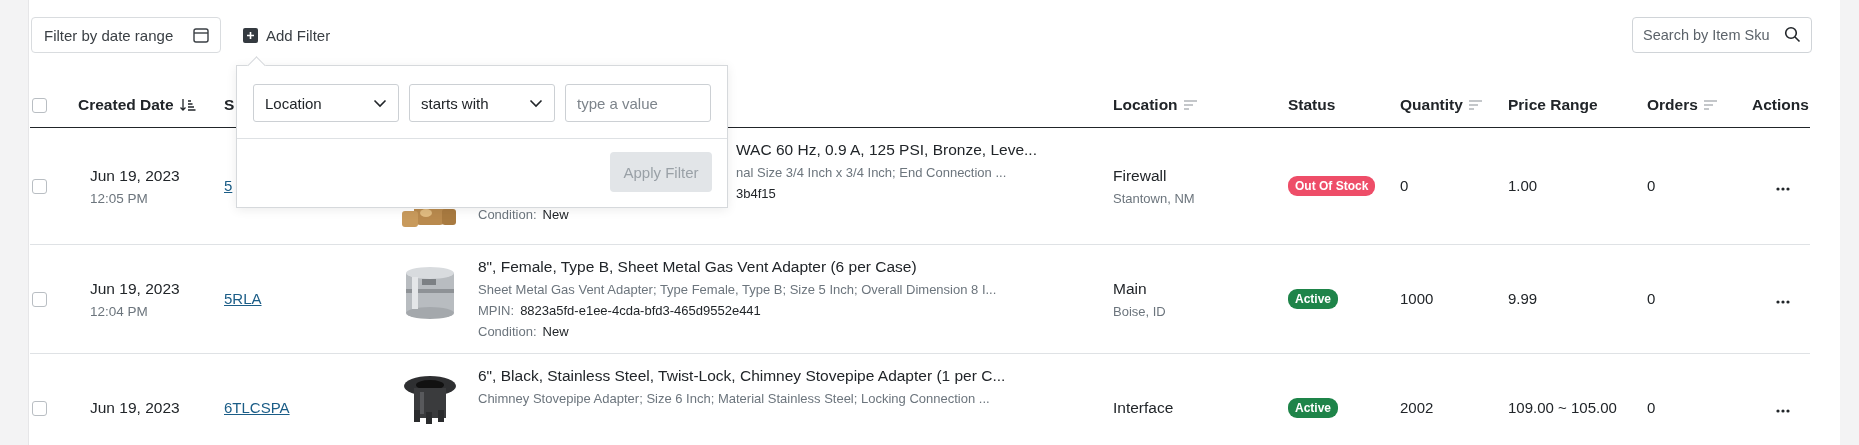  What do you see at coordinates (1562, 407) in the screenshot?
I see `price-text: 109.00 ~ 105.00` at bounding box center [1562, 407].